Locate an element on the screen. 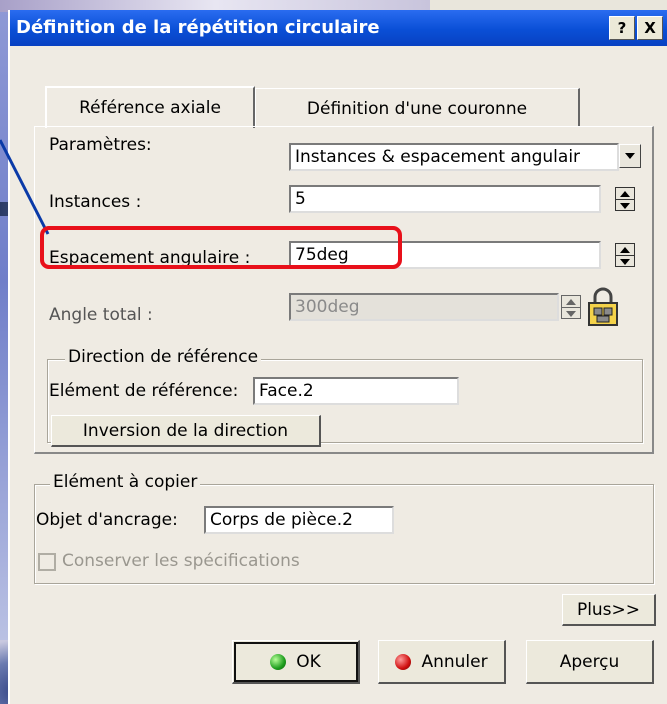  instances-input: 5 is located at coordinates (445, 199).